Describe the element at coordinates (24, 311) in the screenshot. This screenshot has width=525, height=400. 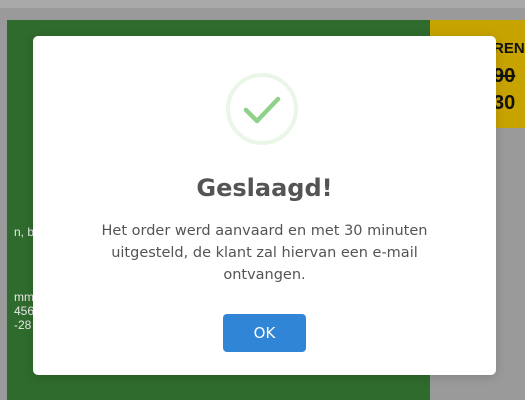
I see `order-number-fragment: 456` at that location.